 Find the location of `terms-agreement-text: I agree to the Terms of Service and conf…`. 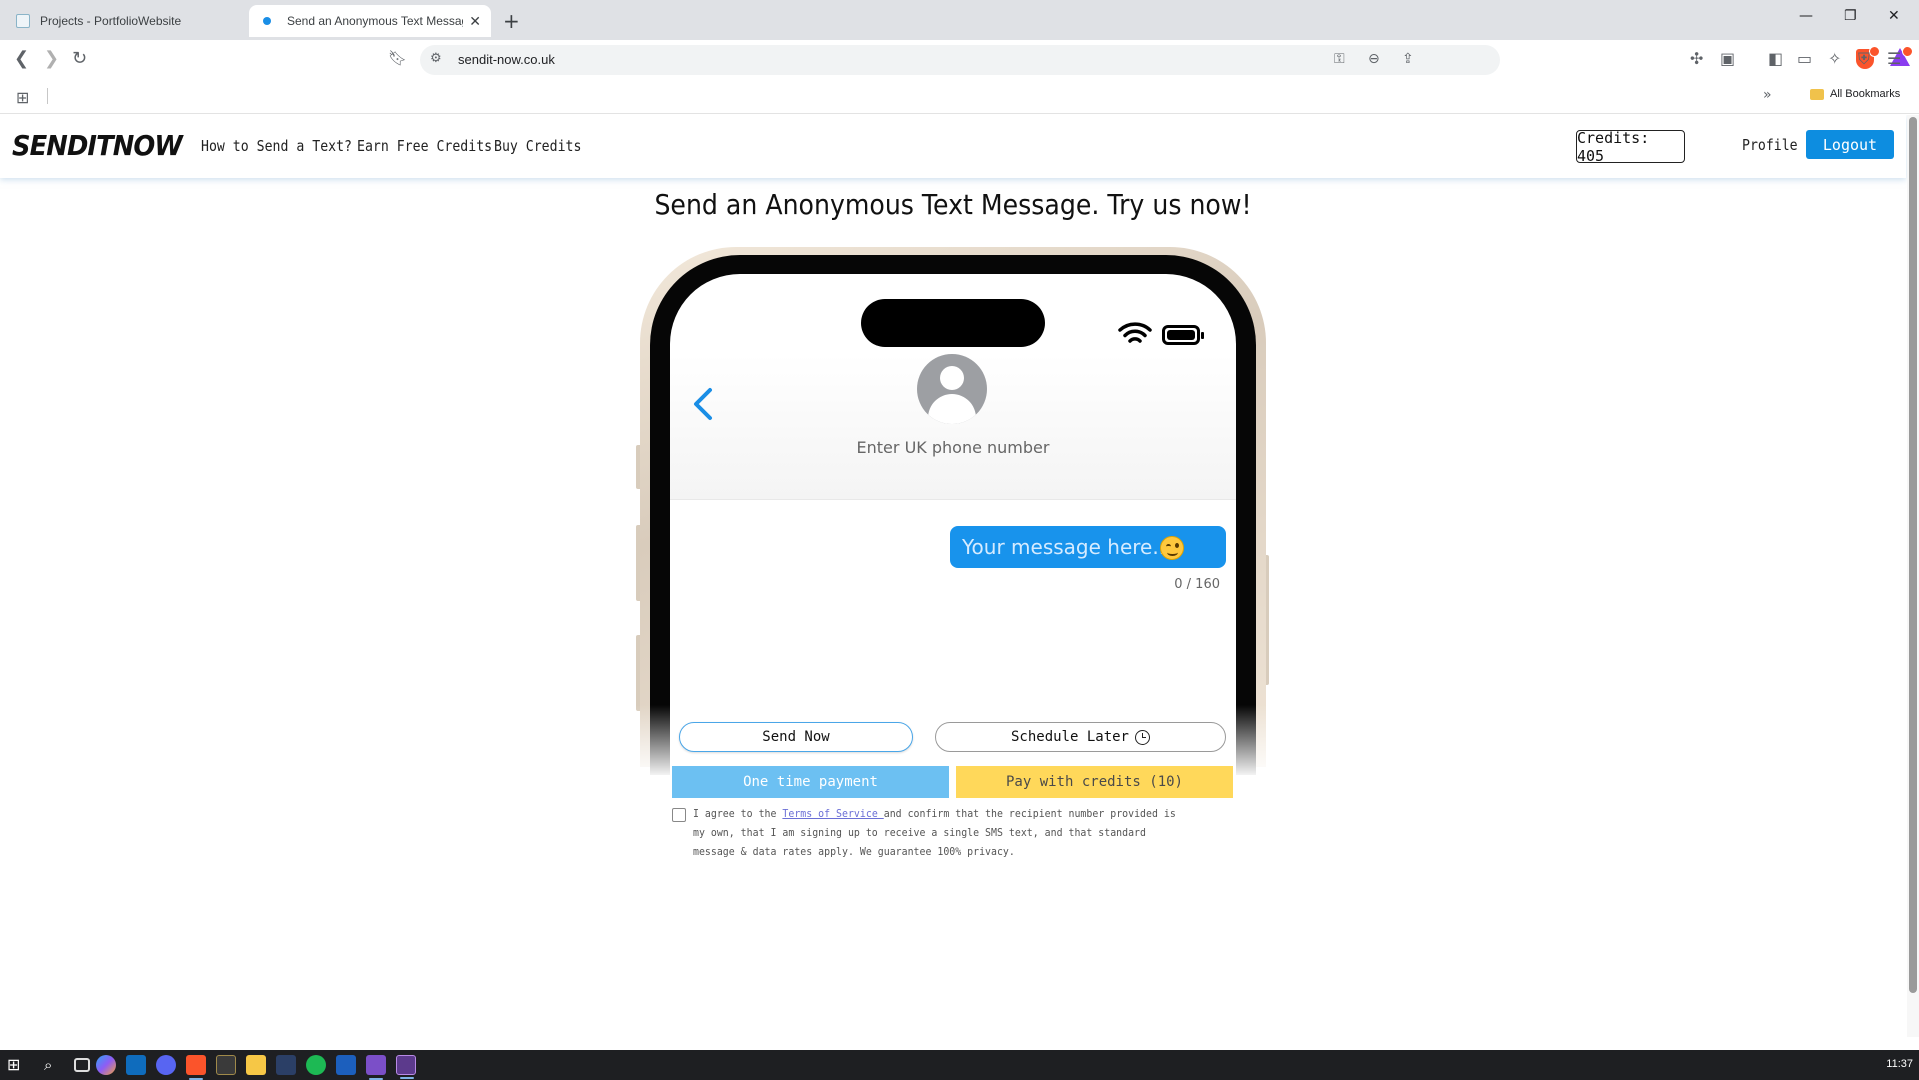

terms-agreement-text: I agree to the Terms of Service and conf… is located at coordinates (938, 832).